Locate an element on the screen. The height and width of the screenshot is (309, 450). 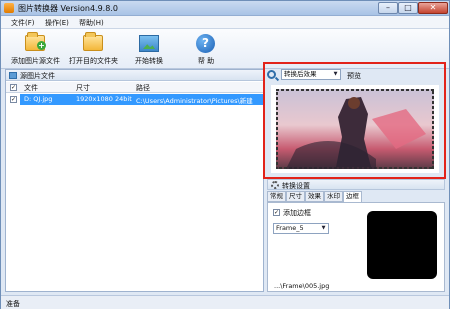
menu-file: 文件(F) is located at coordinates (23, 23).